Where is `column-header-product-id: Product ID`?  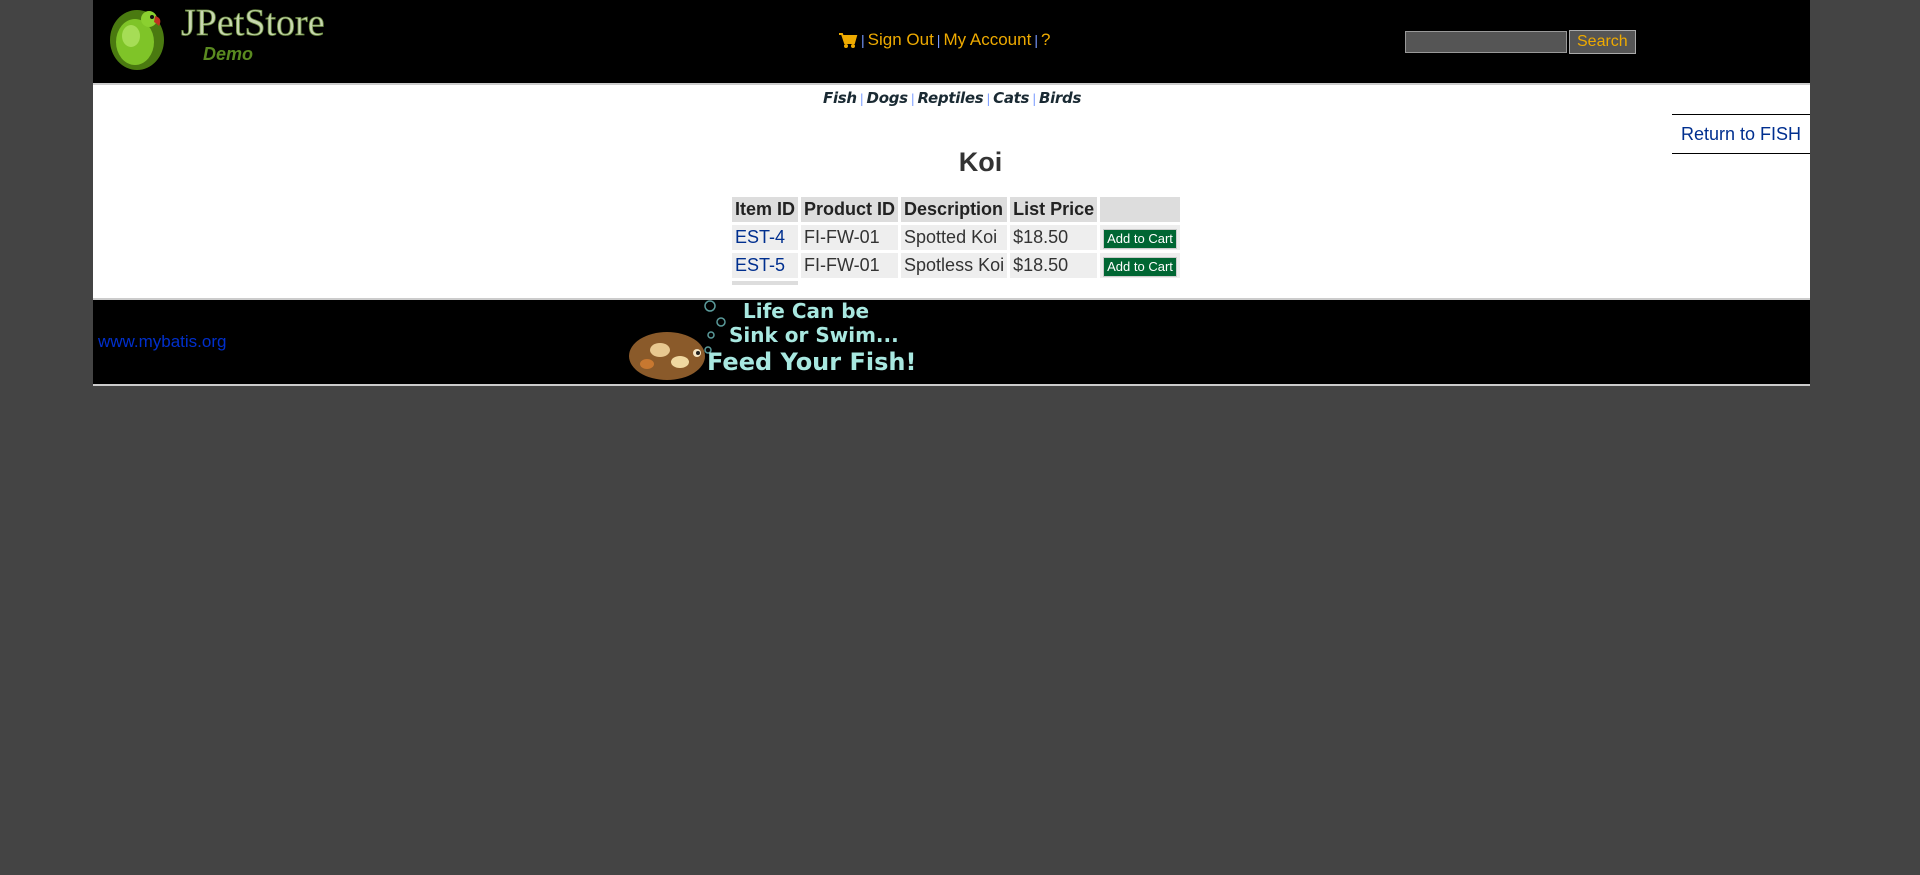
column-header-product-id: Product ID is located at coordinates (850, 209).